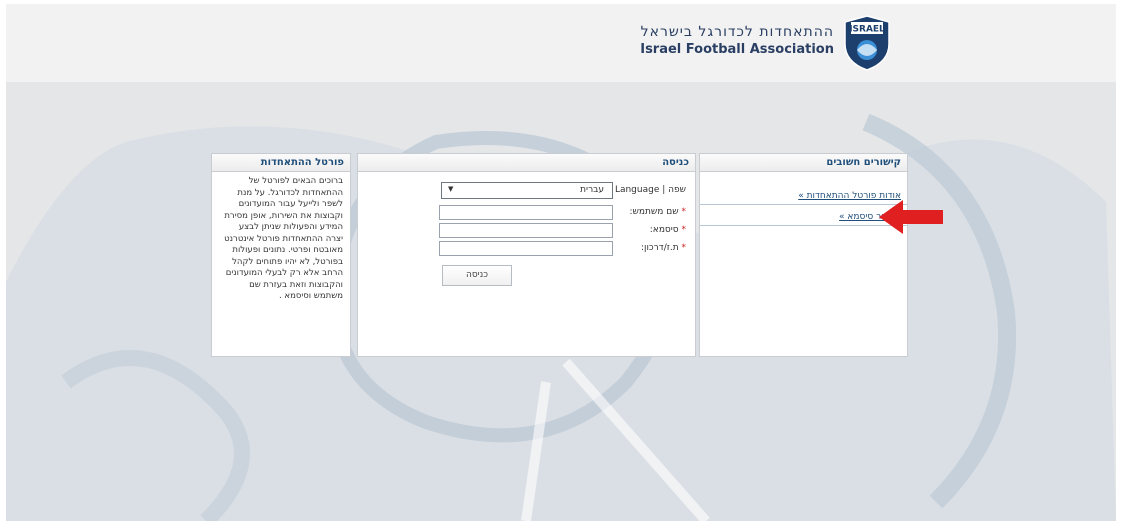  Describe the element at coordinates (803, 217) in the screenshot. I see `password-recovery-link: שיחזור סיסמא »` at that location.